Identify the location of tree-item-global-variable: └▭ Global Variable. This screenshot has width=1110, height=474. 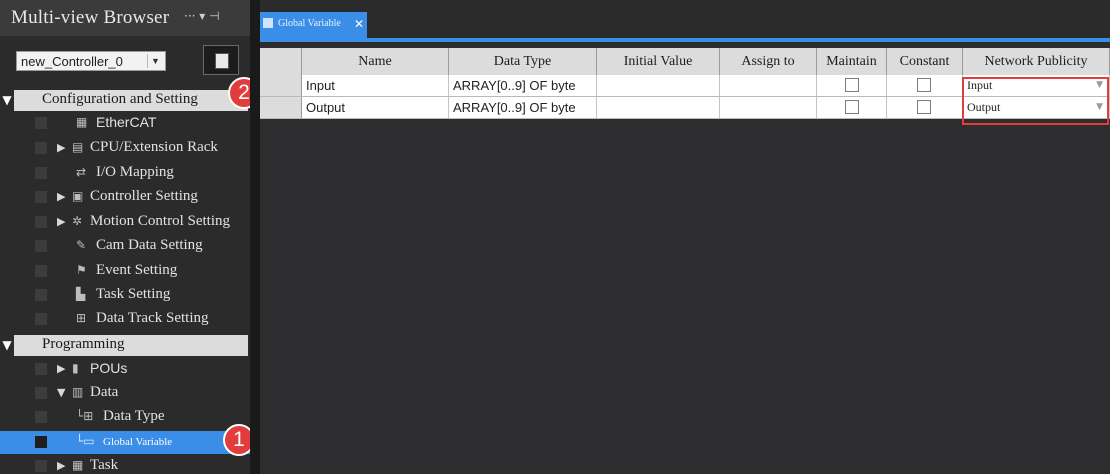
(125, 442).